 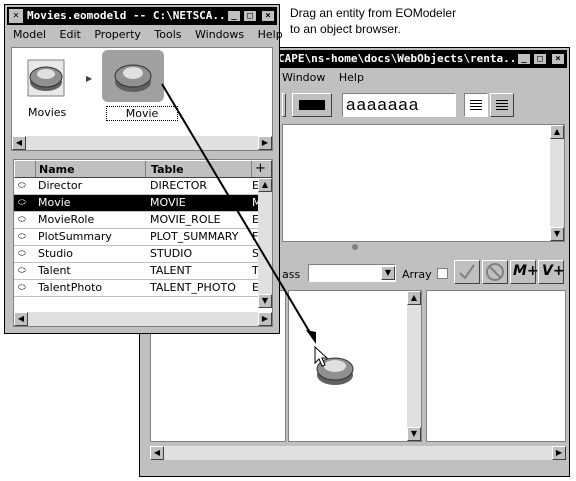 I want to click on row-table: MOVIE_ROLE, so click(x=185, y=219).